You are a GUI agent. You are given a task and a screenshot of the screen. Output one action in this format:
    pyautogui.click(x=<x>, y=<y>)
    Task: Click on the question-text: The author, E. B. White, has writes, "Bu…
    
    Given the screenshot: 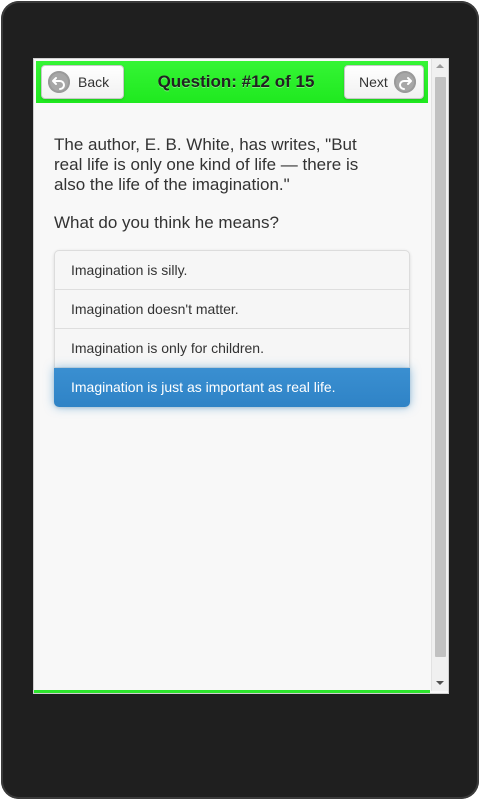 What is the action you would take?
    pyautogui.click(x=206, y=164)
    